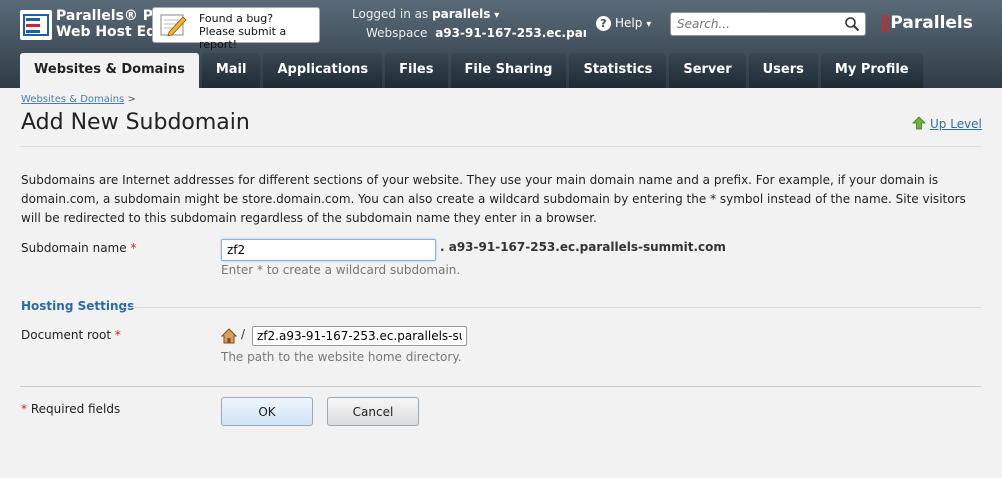 Image resolution: width=1002 pixels, height=478 pixels. Describe the element at coordinates (173, 25) in the screenshot. I see `pencil-icon` at that location.